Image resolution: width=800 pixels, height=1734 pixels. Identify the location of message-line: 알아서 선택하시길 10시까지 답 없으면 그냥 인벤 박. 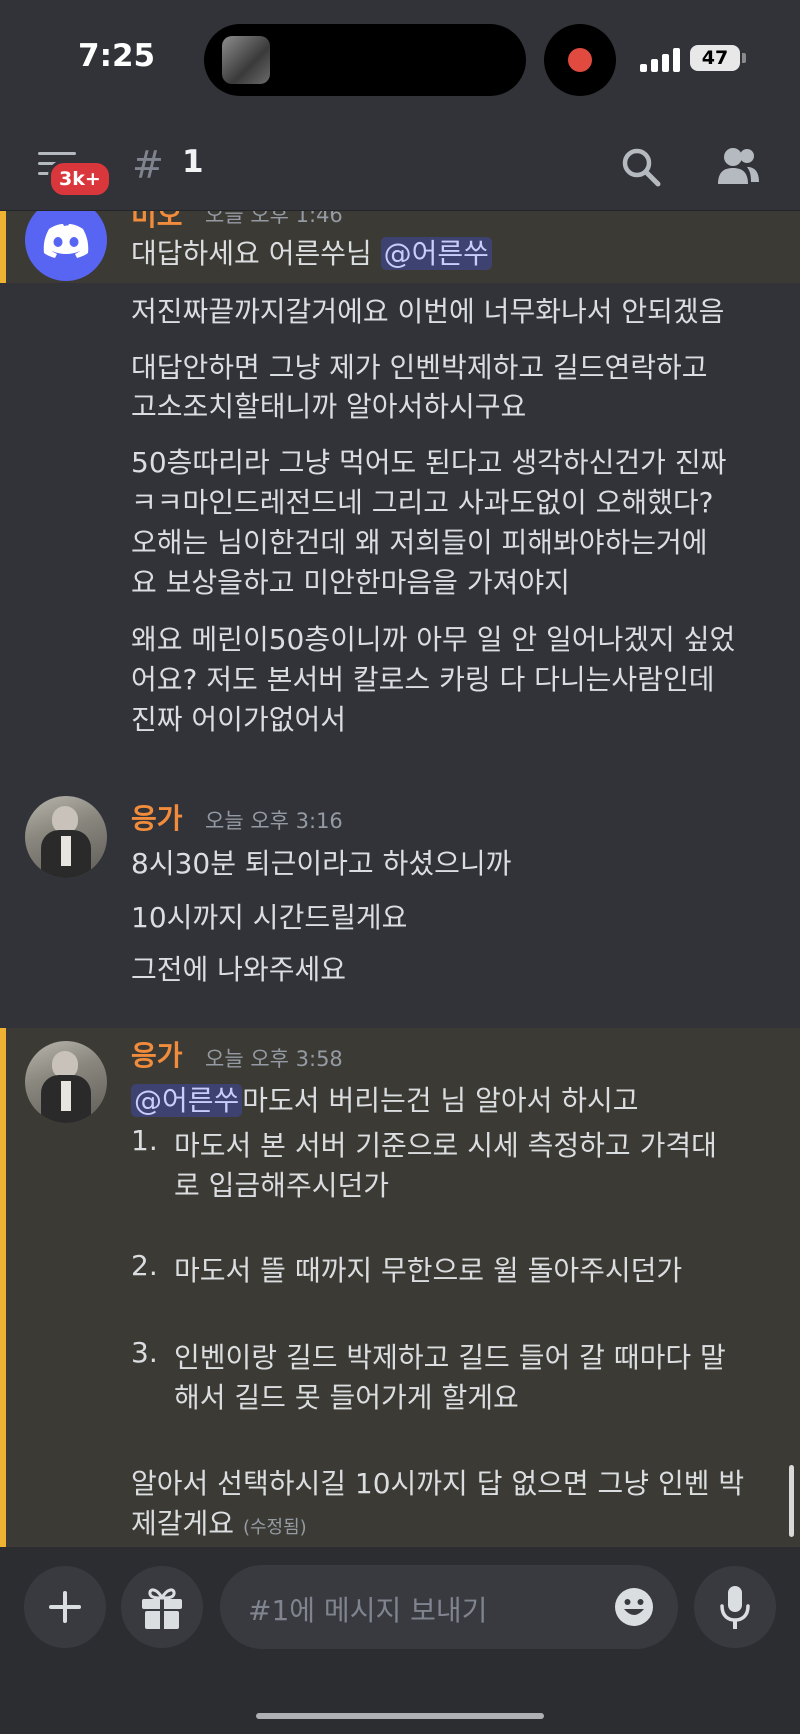
(438, 1483).